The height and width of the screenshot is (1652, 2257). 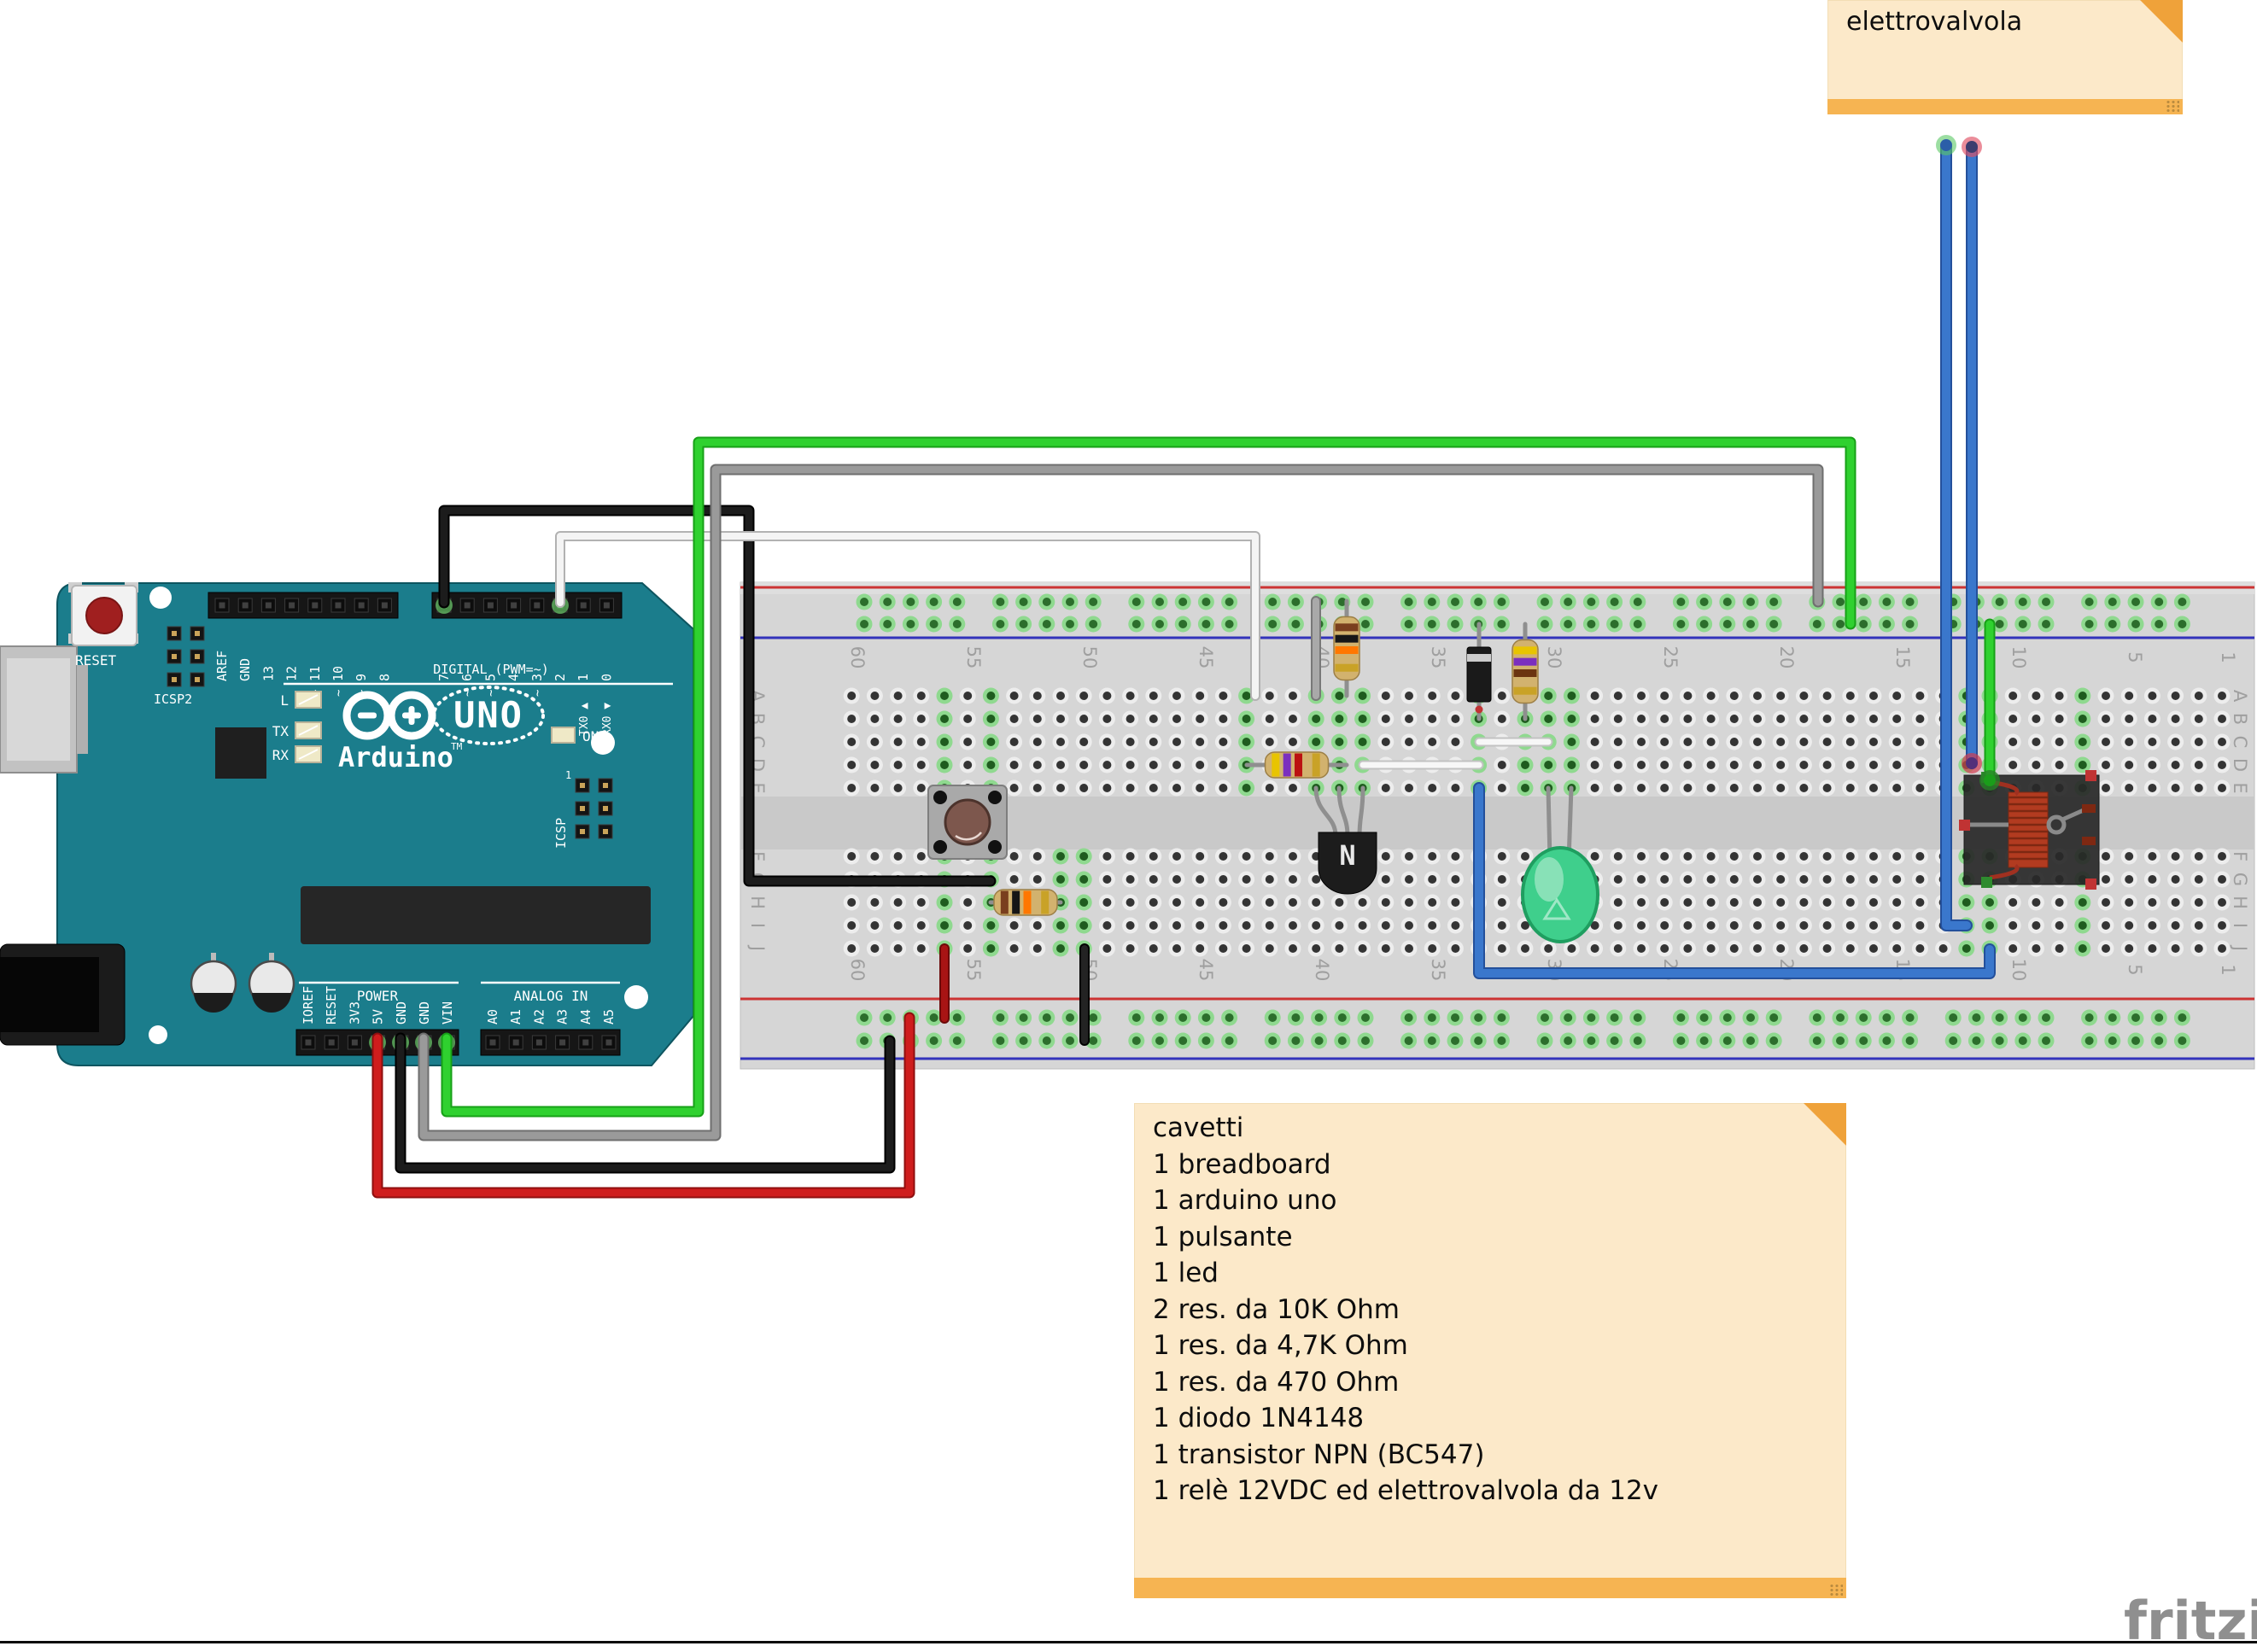 I want to click on pin-label: A4, so click(x=585, y=1016).